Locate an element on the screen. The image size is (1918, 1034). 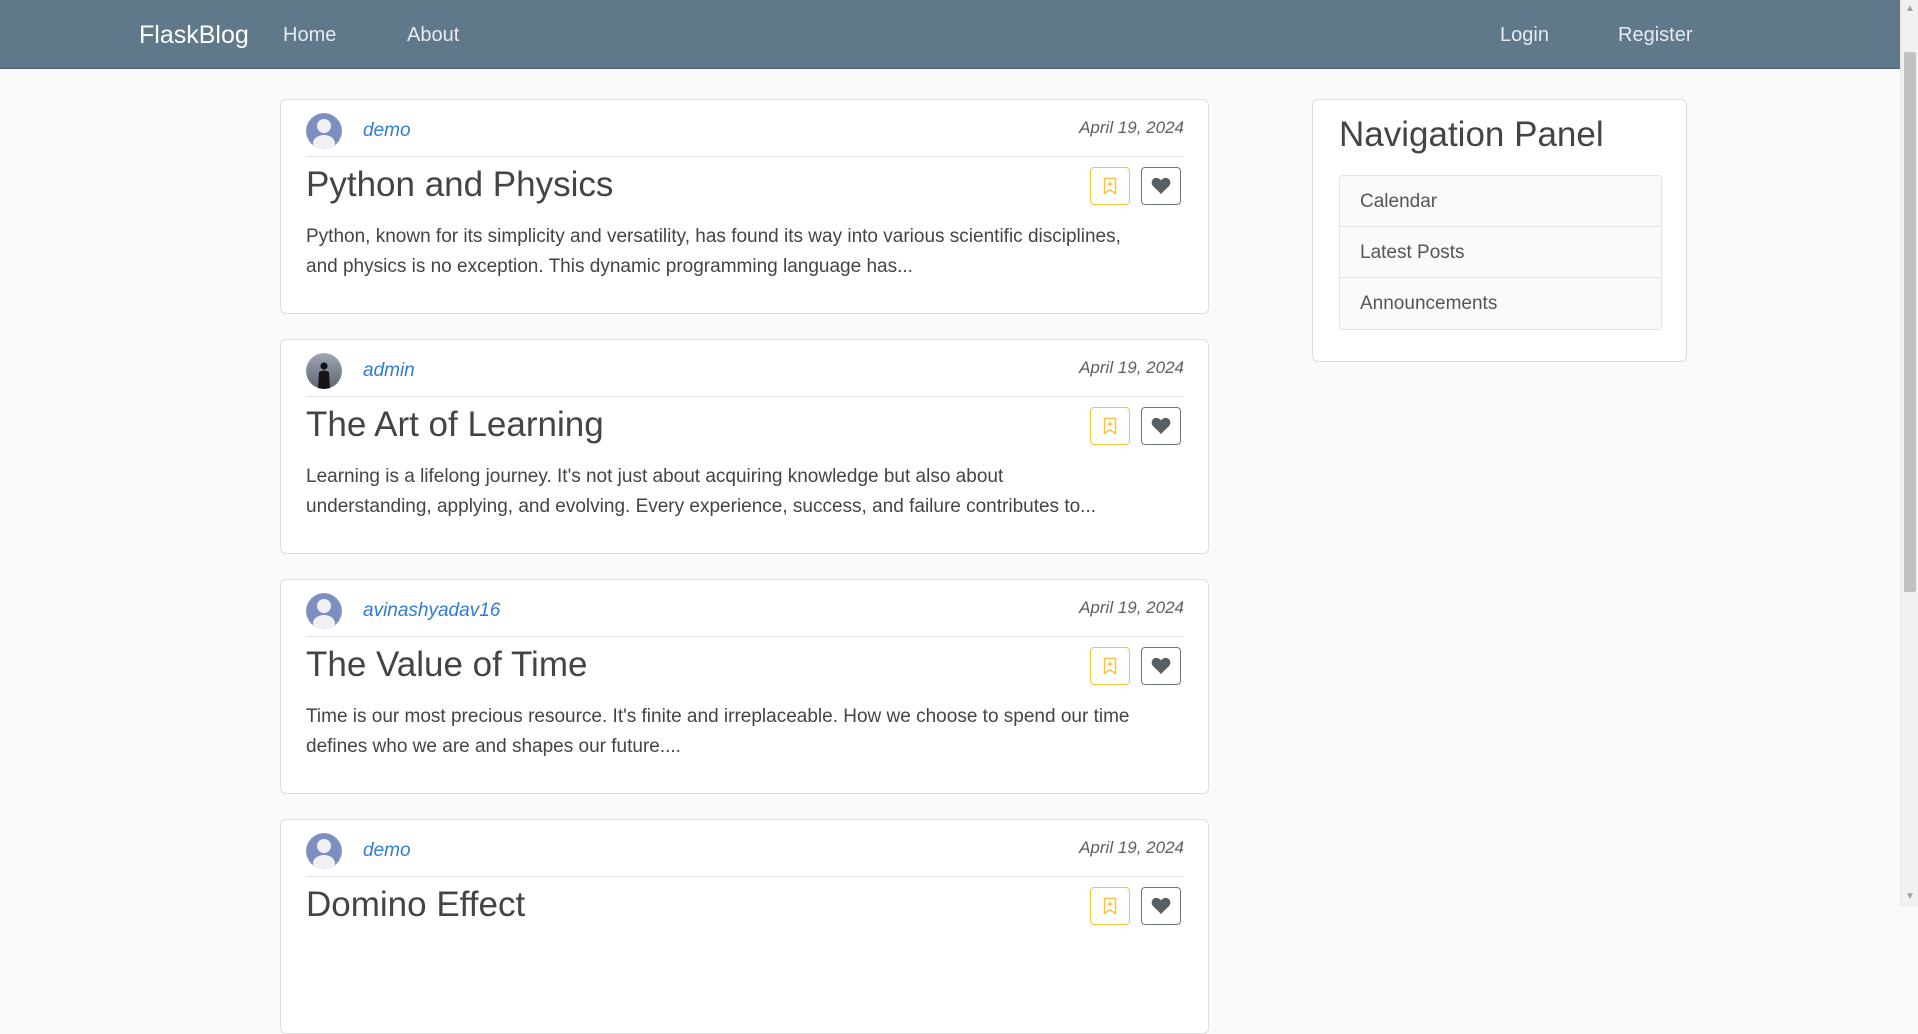
post-author-link: admin is located at coordinates (389, 371).